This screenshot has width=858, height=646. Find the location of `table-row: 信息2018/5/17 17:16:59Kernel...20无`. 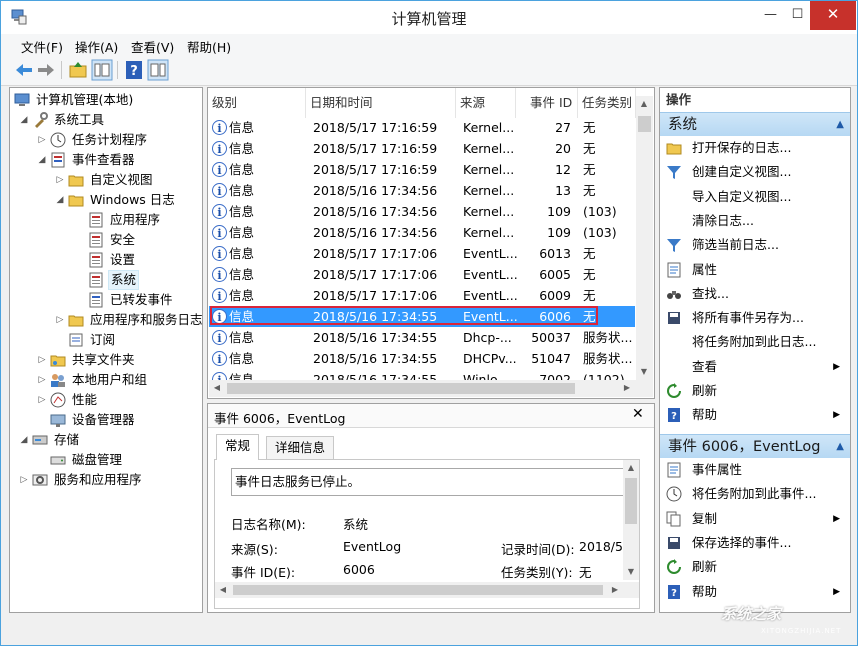

table-row: 信息2018/5/17 17:16:59Kernel...20无 is located at coordinates (422, 148).